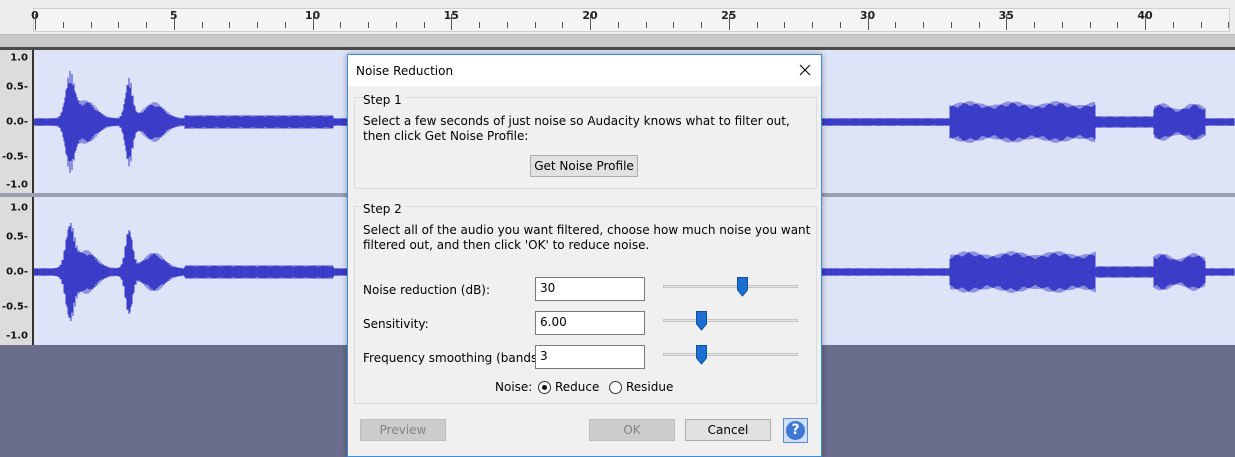  What do you see at coordinates (632, 430) in the screenshot?
I see `ok-button: OK` at bounding box center [632, 430].